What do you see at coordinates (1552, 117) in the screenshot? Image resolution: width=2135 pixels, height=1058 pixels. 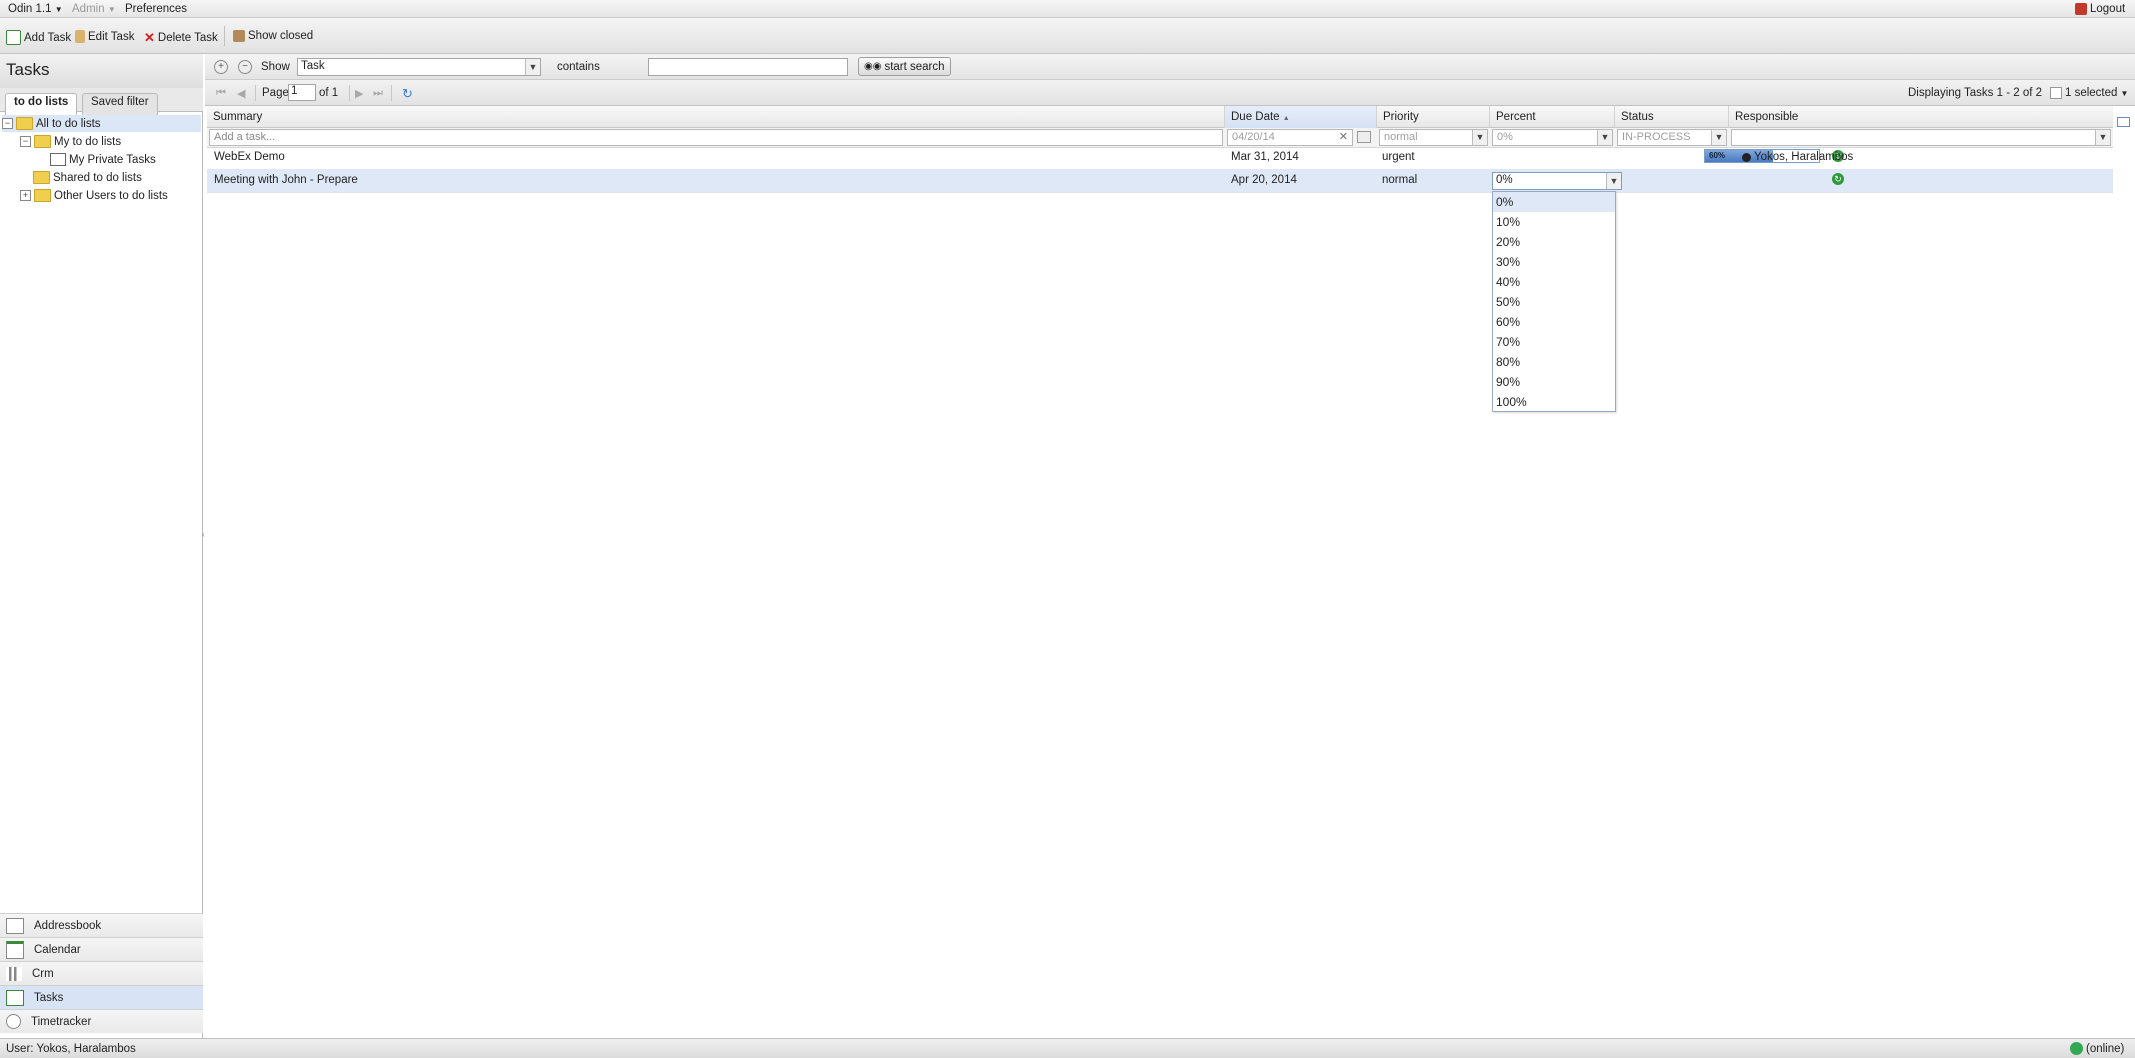 I see `column-percent: Percent` at bounding box center [1552, 117].